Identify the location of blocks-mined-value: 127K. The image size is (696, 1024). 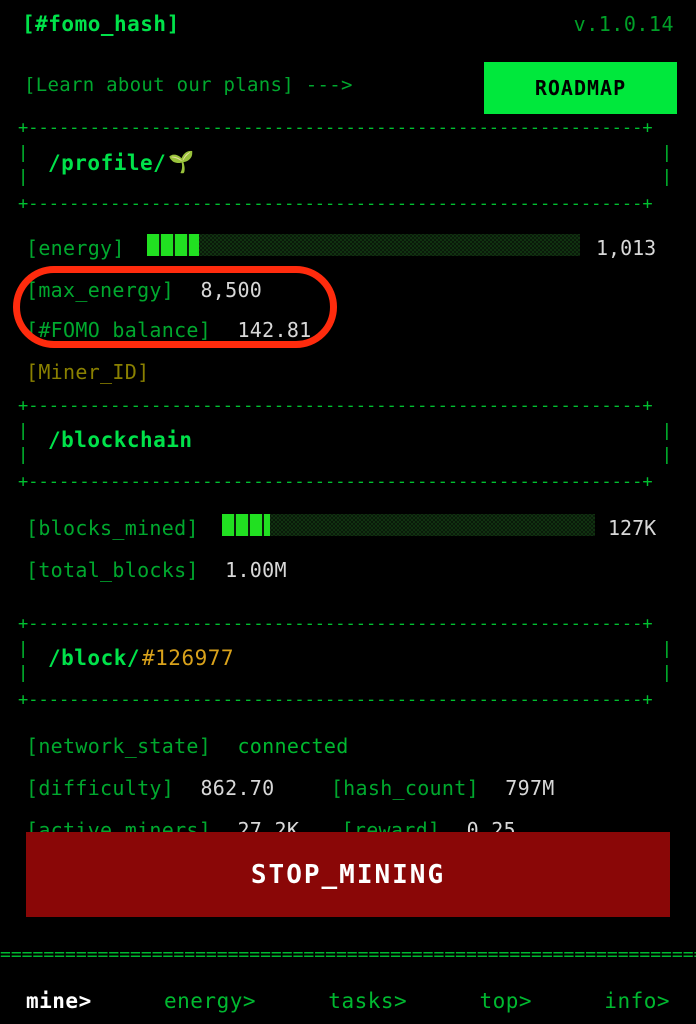
(632, 528).